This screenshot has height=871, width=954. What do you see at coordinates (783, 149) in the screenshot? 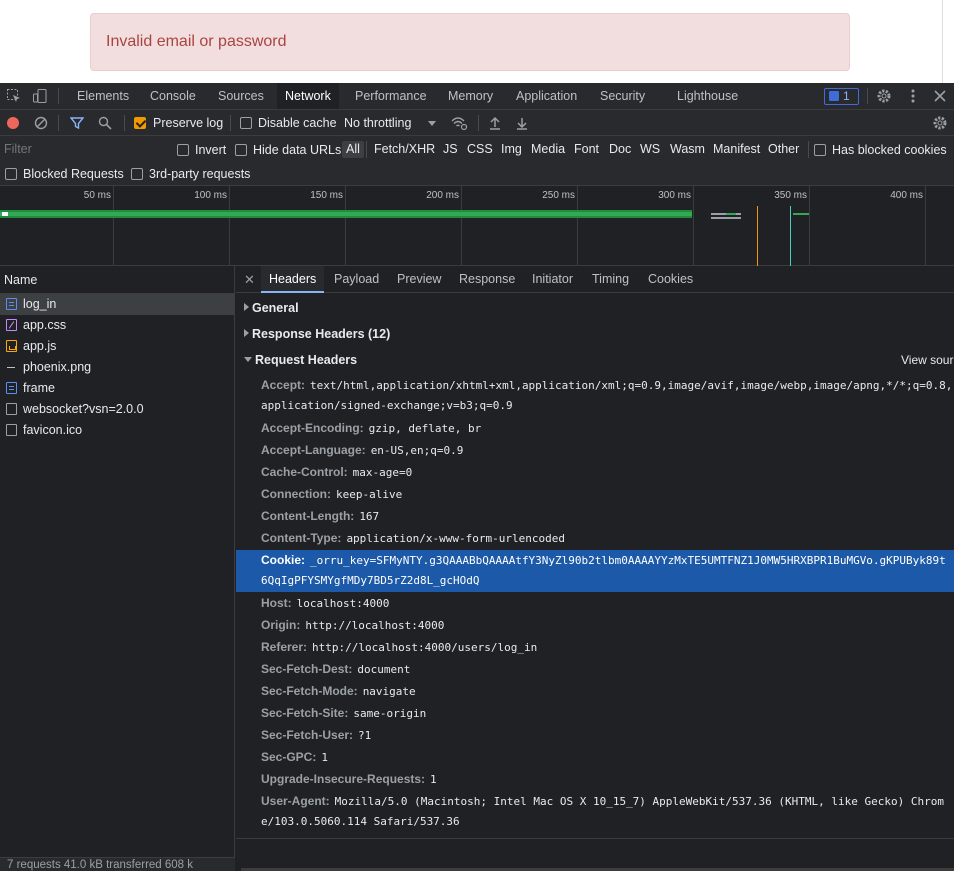
I see `filter-type-other: Other` at bounding box center [783, 149].